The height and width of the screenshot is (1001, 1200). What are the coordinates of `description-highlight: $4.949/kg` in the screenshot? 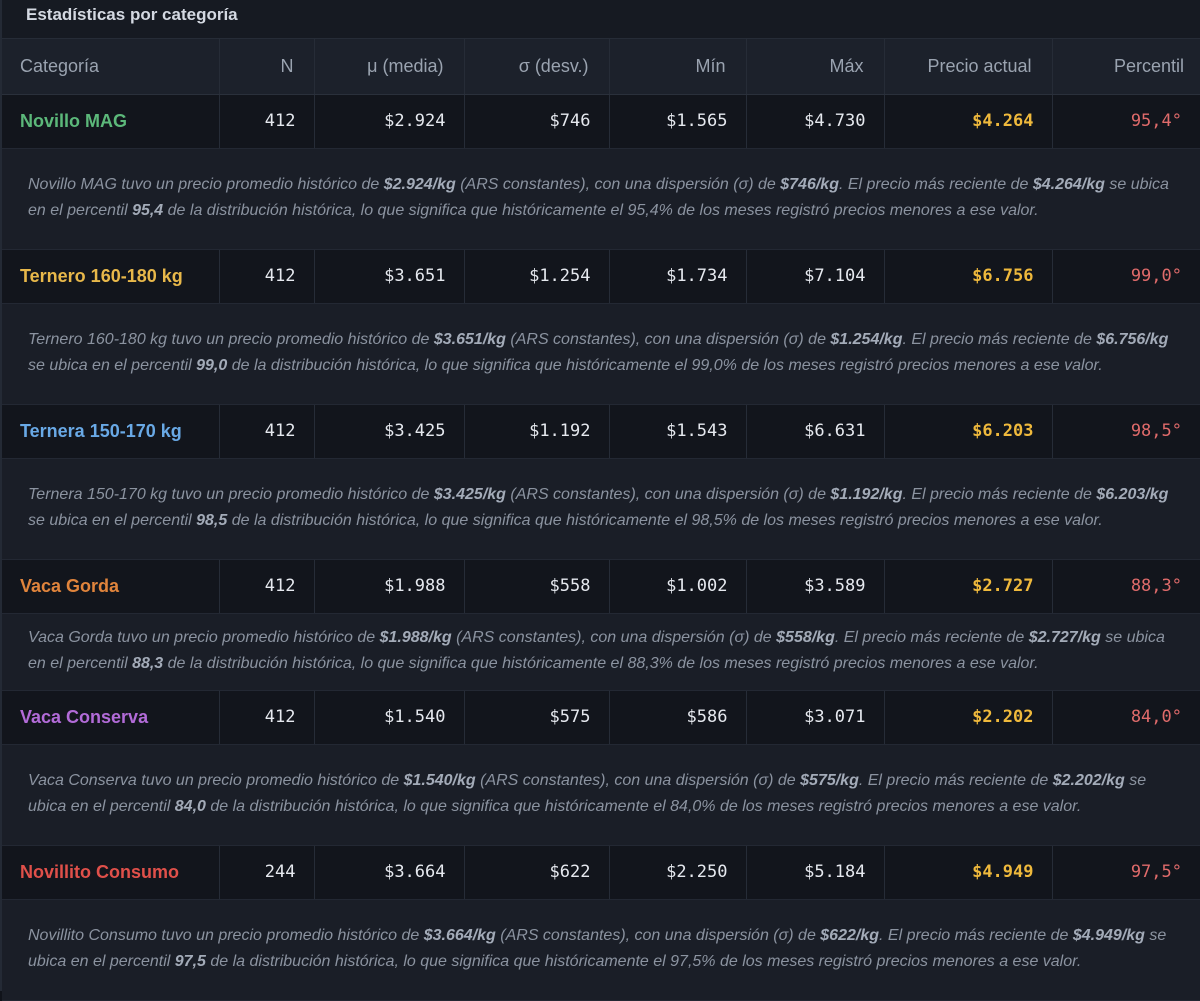 It's located at (1108, 935).